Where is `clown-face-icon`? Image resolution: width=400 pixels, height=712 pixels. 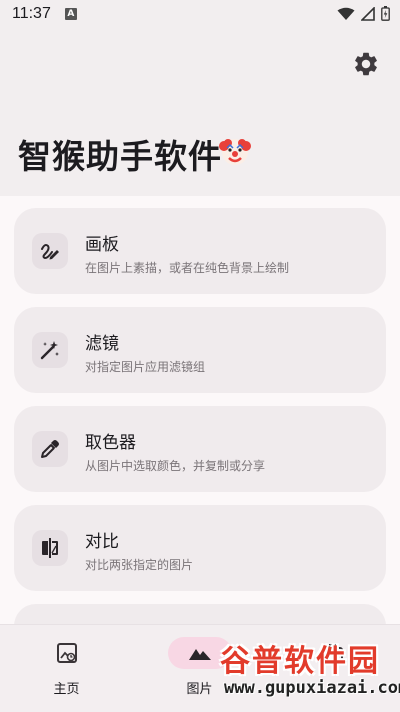
clown-face-icon is located at coordinates (235, 152).